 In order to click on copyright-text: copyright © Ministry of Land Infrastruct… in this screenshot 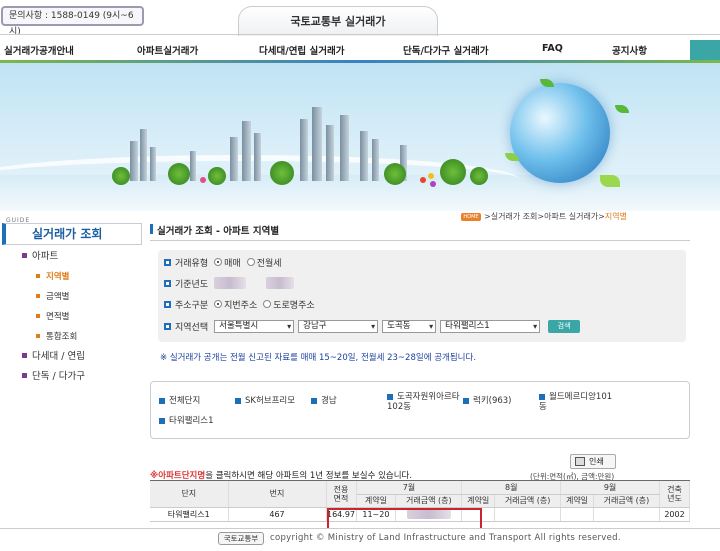, I will do `click(445, 538)`.